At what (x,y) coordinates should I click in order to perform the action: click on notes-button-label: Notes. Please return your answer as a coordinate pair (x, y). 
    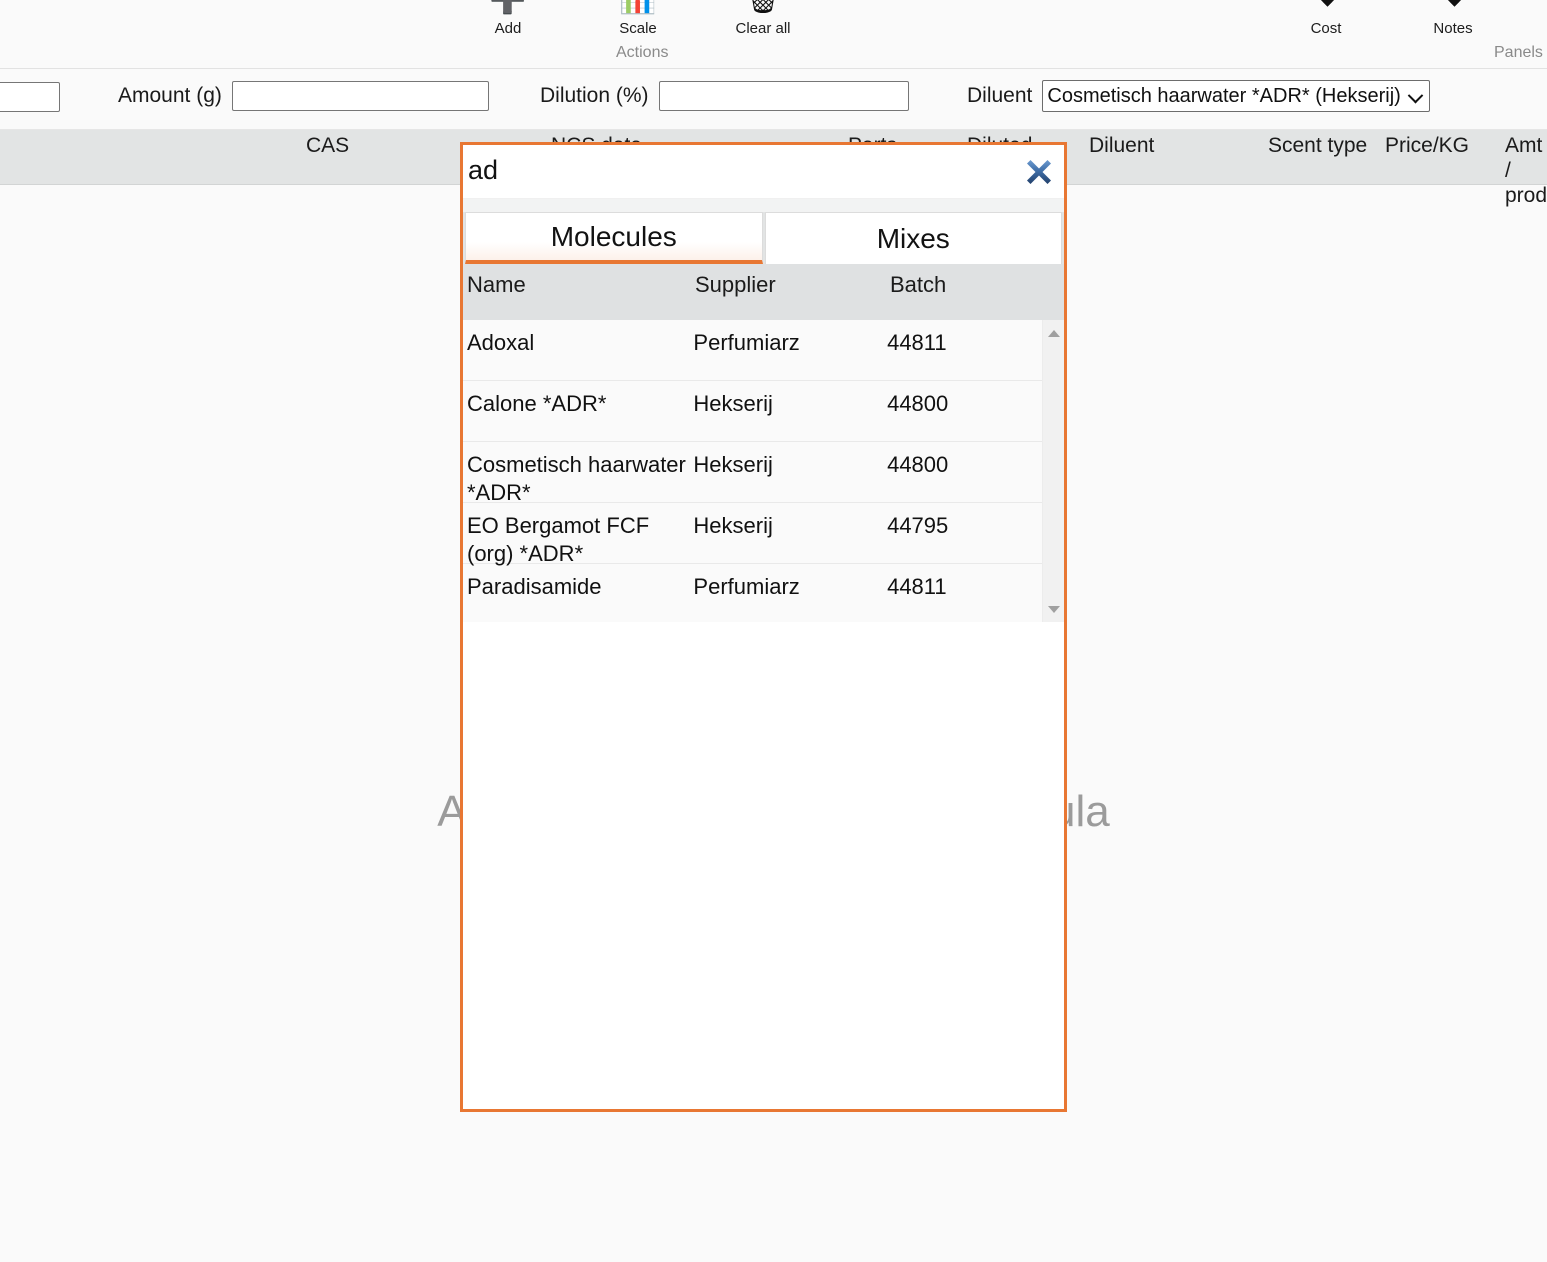
    Looking at the image, I should click on (1453, 28).